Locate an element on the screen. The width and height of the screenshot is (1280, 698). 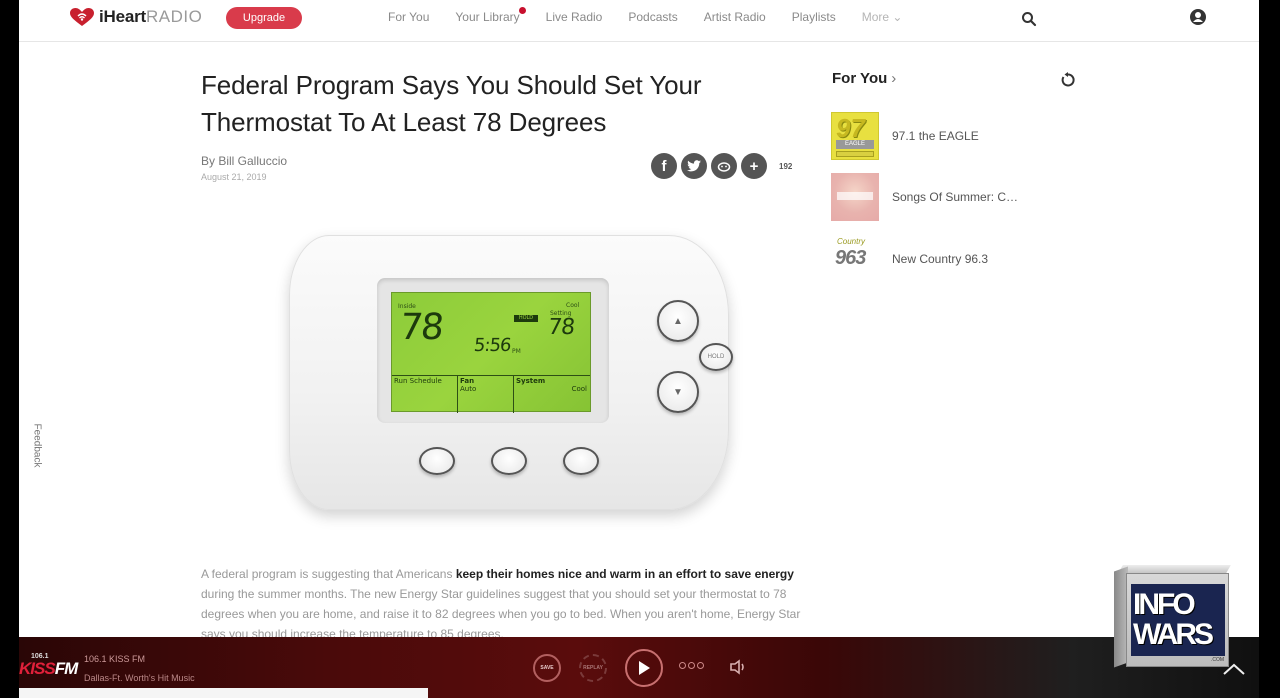
lcd-cell-system: System Cool is located at coordinates (552, 394).